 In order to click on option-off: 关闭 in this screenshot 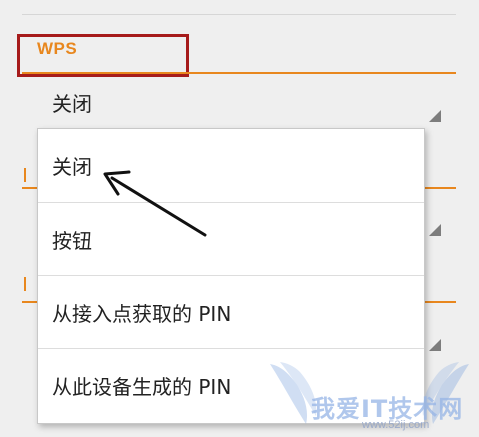, I will do `click(231, 165)`.